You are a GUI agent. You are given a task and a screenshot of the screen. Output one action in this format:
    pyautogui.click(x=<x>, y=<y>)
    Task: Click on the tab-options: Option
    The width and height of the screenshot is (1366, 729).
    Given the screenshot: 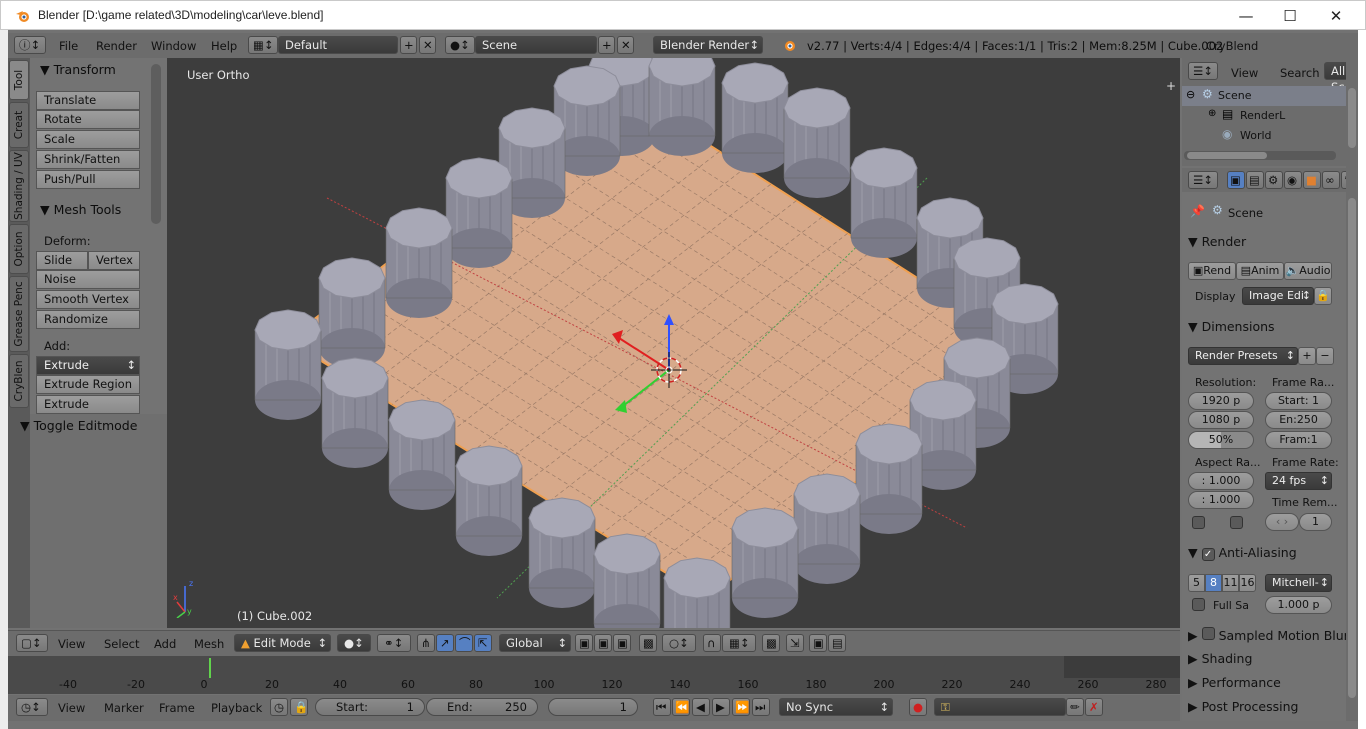 What is the action you would take?
    pyautogui.click(x=19, y=249)
    